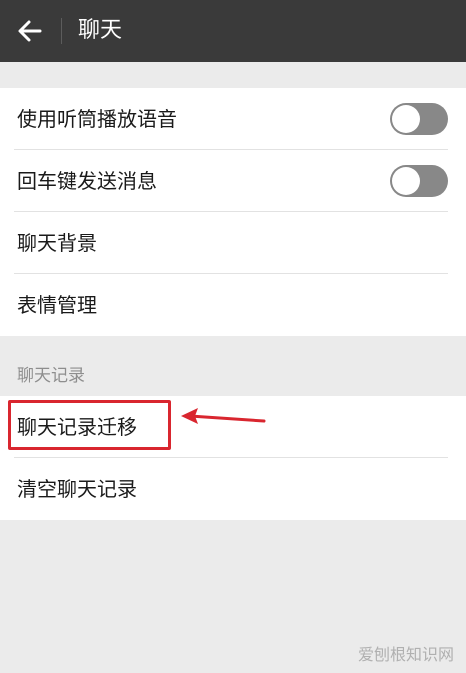 The image size is (466, 673). Describe the element at coordinates (233, 181) in the screenshot. I see `settings-item-enter-to-send: 回车键发送消息` at that location.